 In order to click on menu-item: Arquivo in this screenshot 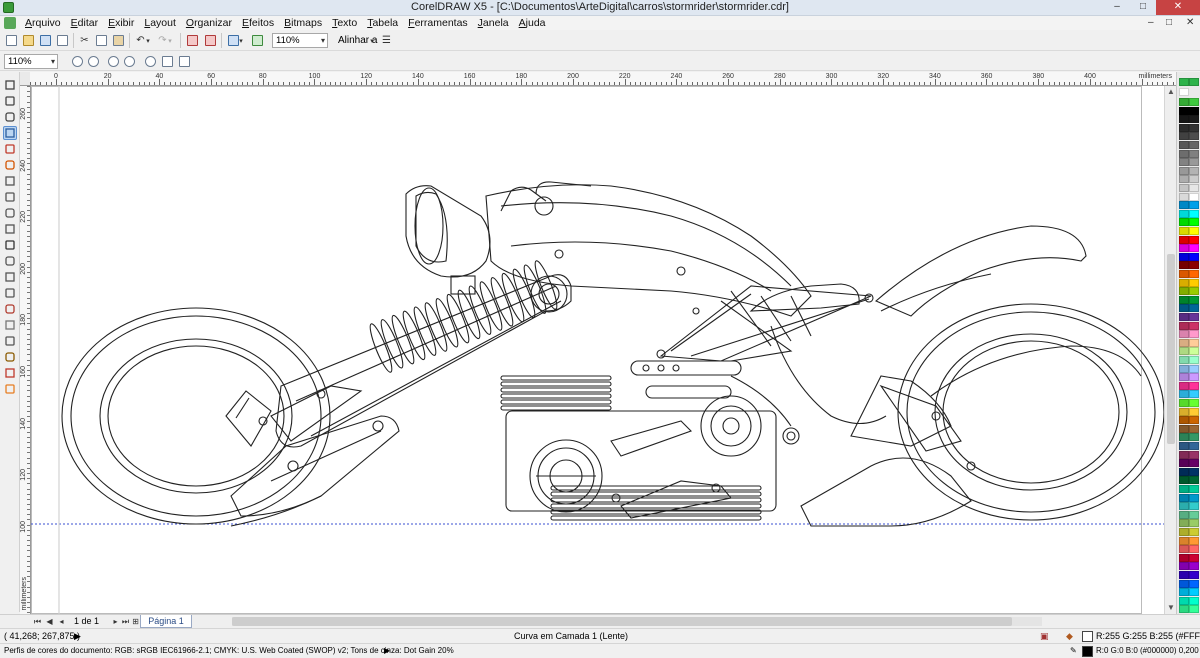, I will do `click(43, 23)`.